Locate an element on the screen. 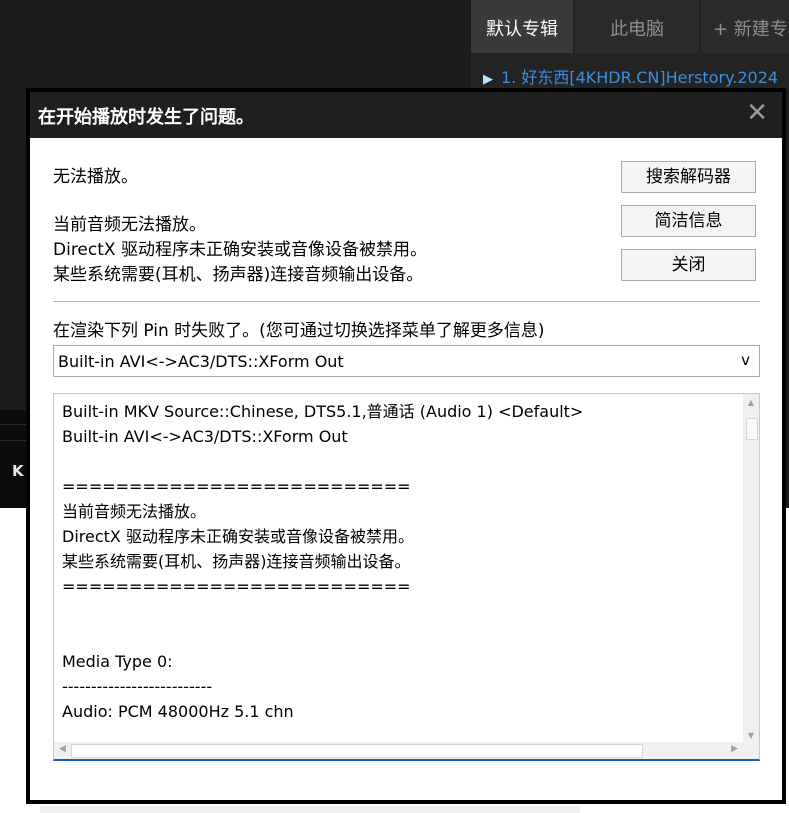  playlist-tabs: 默认专辑 此电脑 + 新建专辑 is located at coordinates (630, 26).